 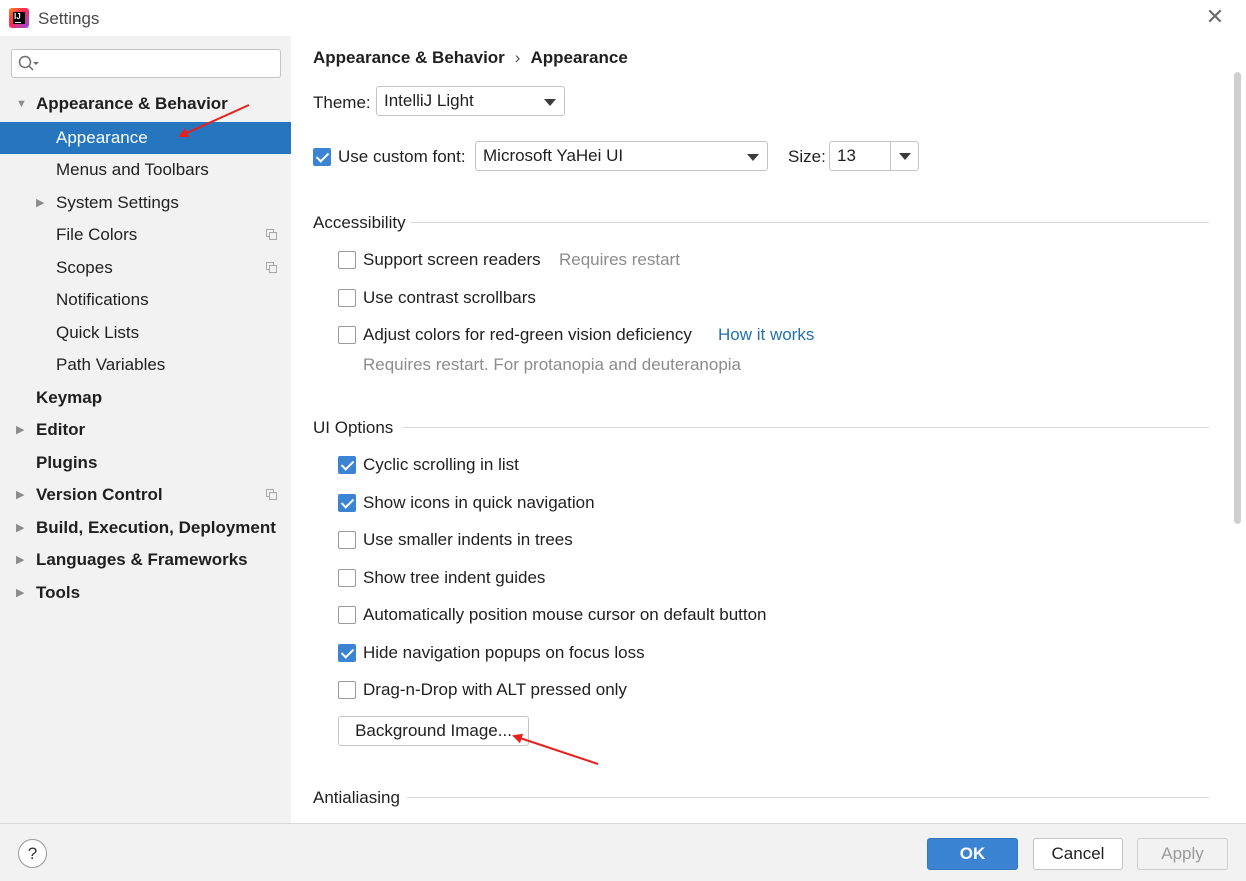 What do you see at coordinates (322, 157) in the screenshot?
I see `use-custom-font-checkbox` at bounding box center [322, 157].